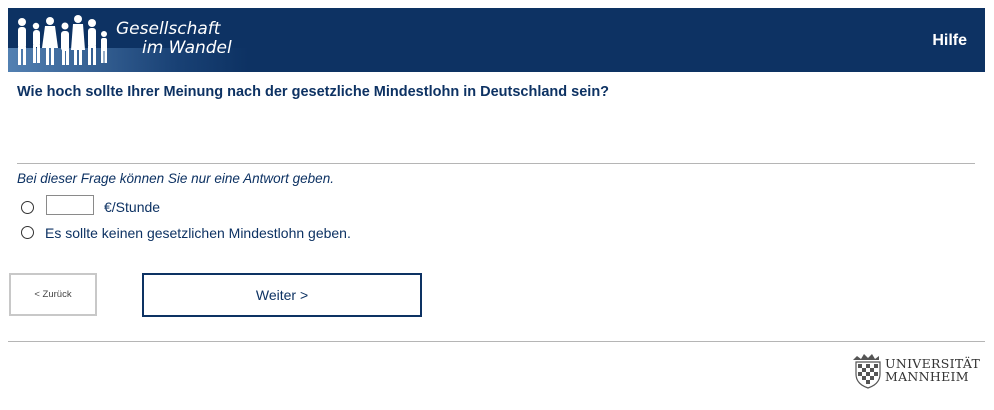 This screenshot has height=410, width=994. What do you see at coordinates (168, 29) in the screenshot?
I see `logo-line1: Gesellschaft` at bounding box center [168, 29].